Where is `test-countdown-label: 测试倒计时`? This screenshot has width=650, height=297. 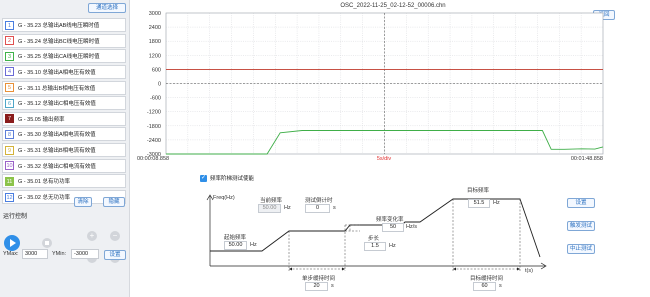 test-countdown-label: 测试倒计时 is located at coordinates (319, 201).